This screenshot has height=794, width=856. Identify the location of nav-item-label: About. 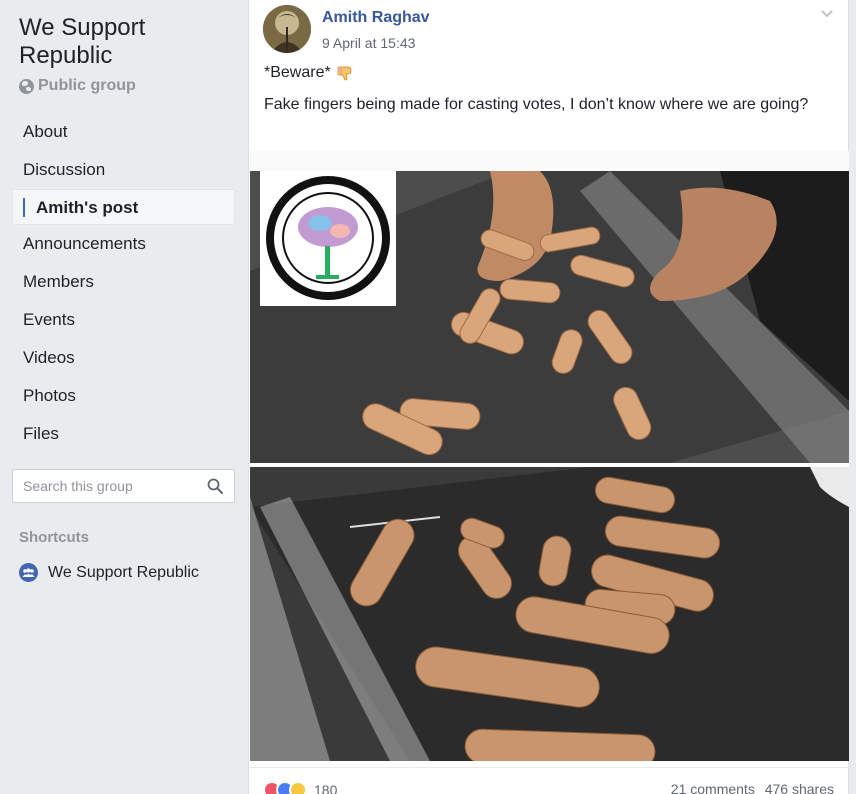
(45, 131).